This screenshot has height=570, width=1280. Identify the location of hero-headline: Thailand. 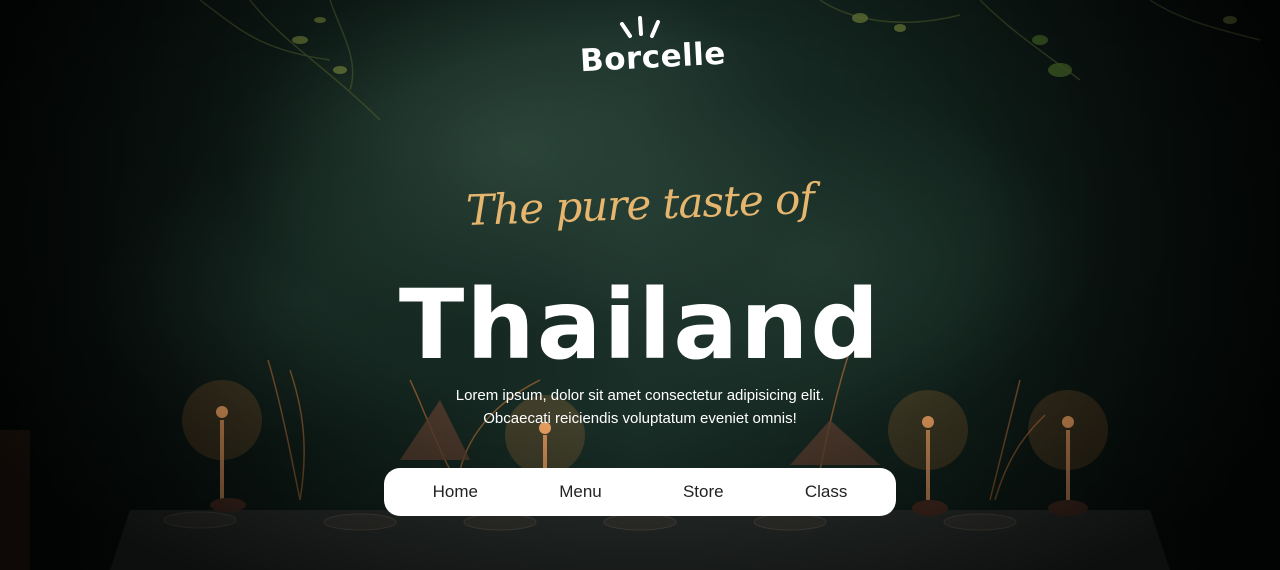
(640, 325).